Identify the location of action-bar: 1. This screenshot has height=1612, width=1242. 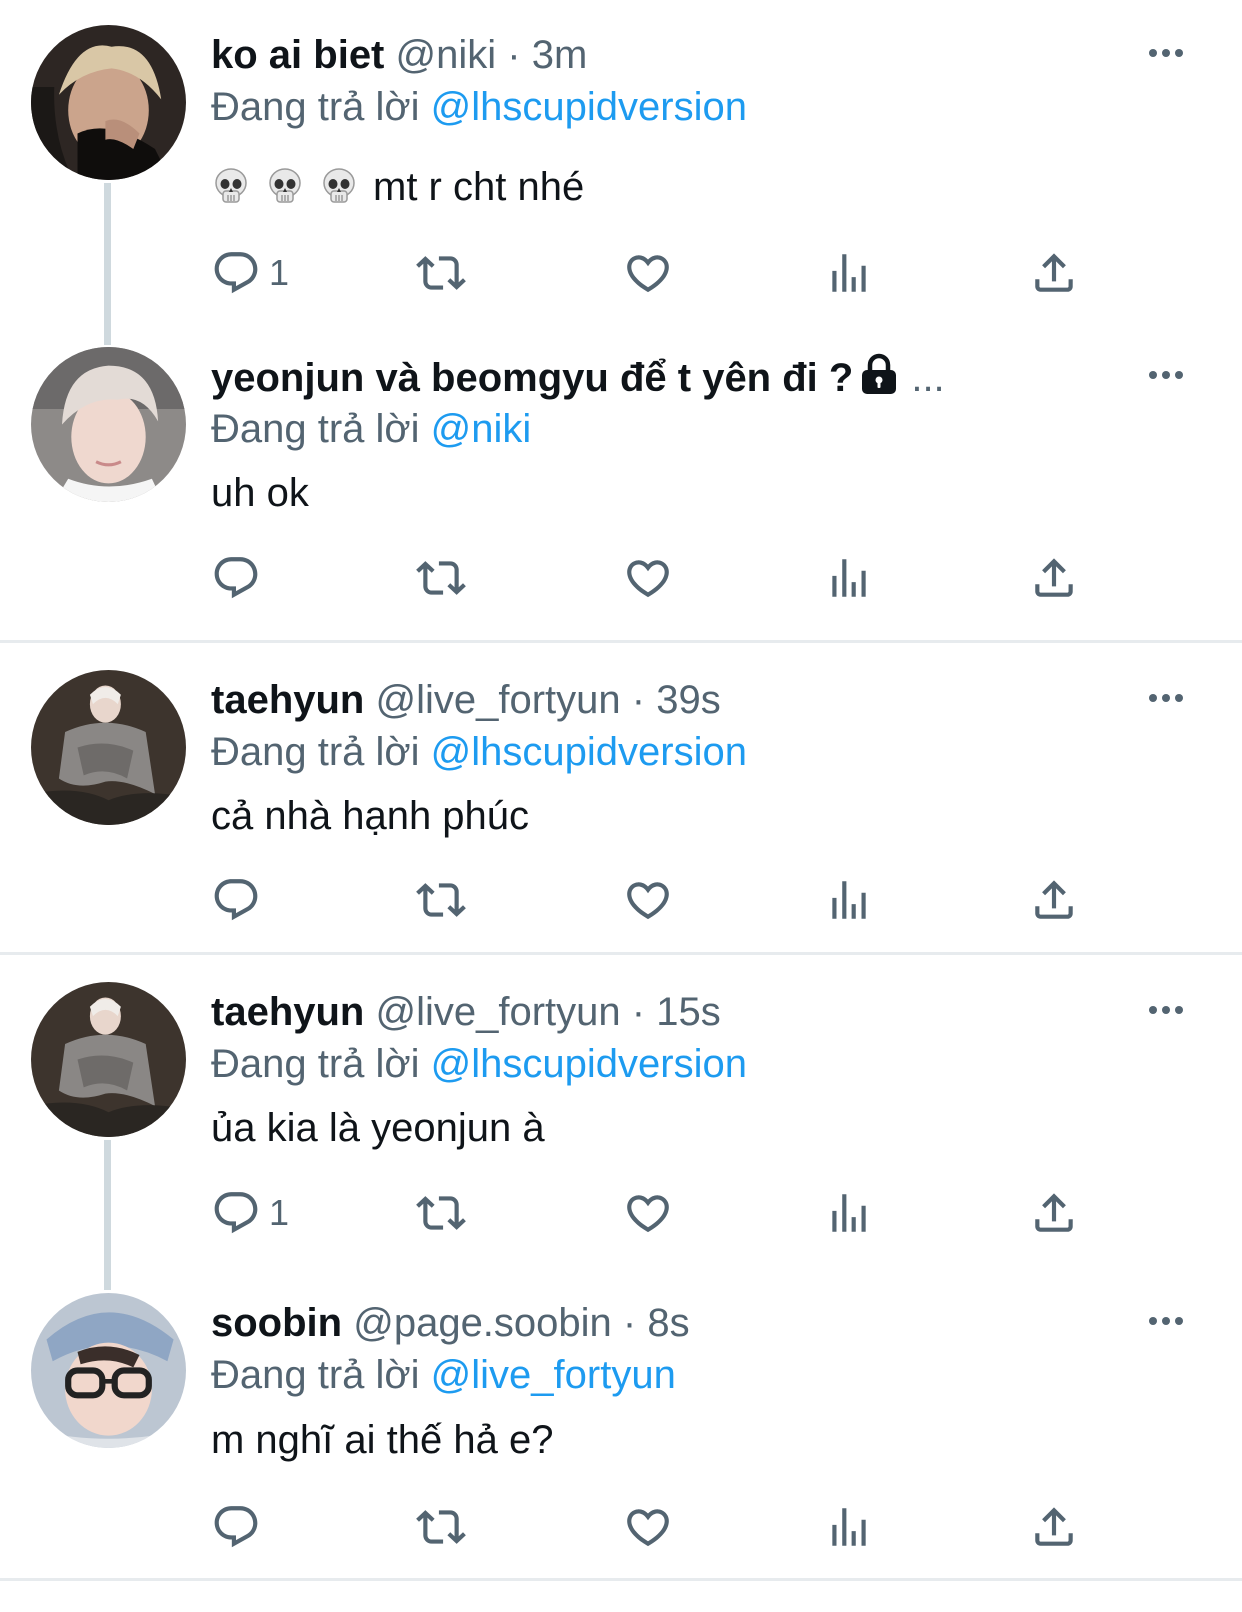
(651, 1213).